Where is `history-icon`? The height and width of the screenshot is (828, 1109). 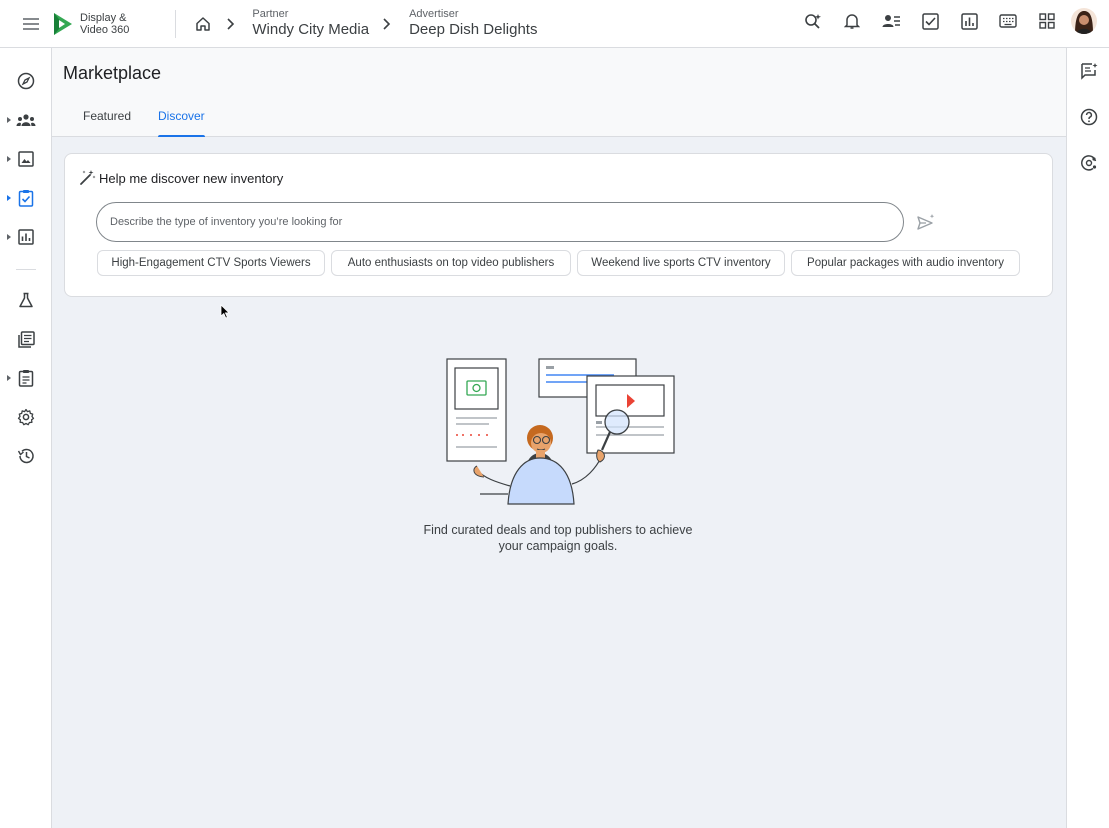 history-icon is located at coordinates (25, 456).